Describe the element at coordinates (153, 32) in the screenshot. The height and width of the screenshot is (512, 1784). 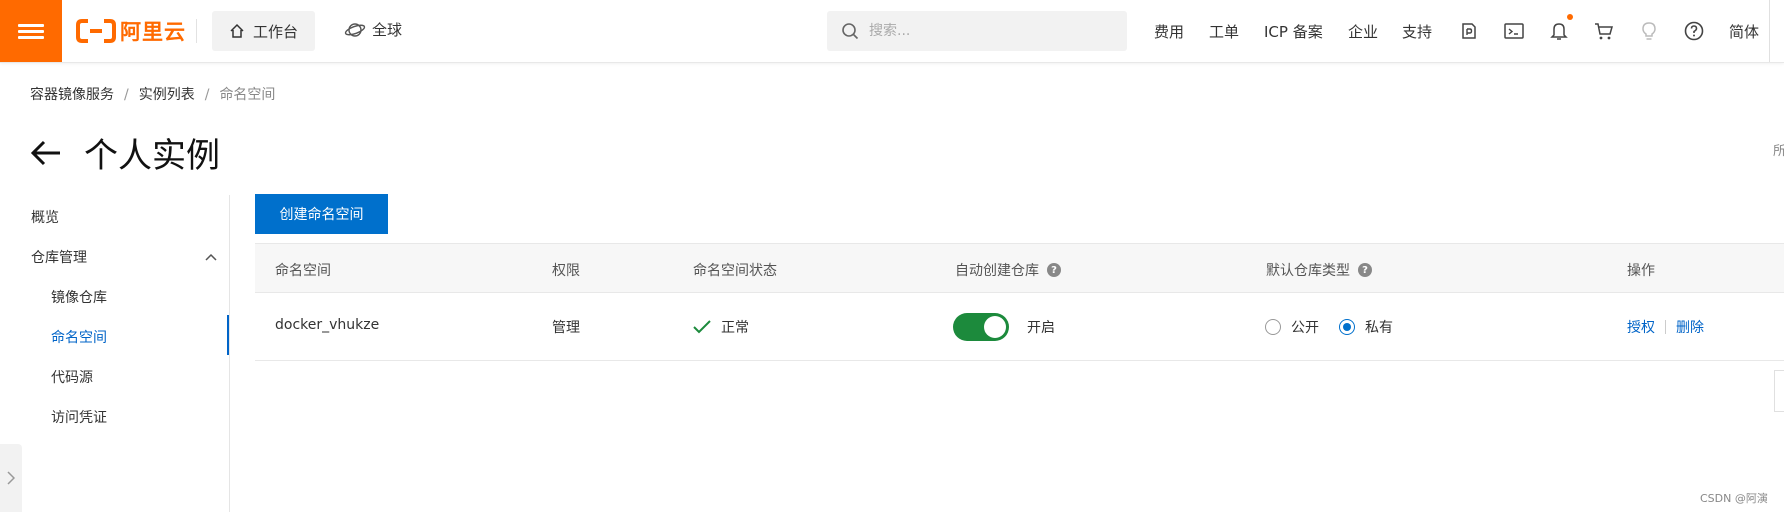
I see `logo-text: 阿里云` at that location.